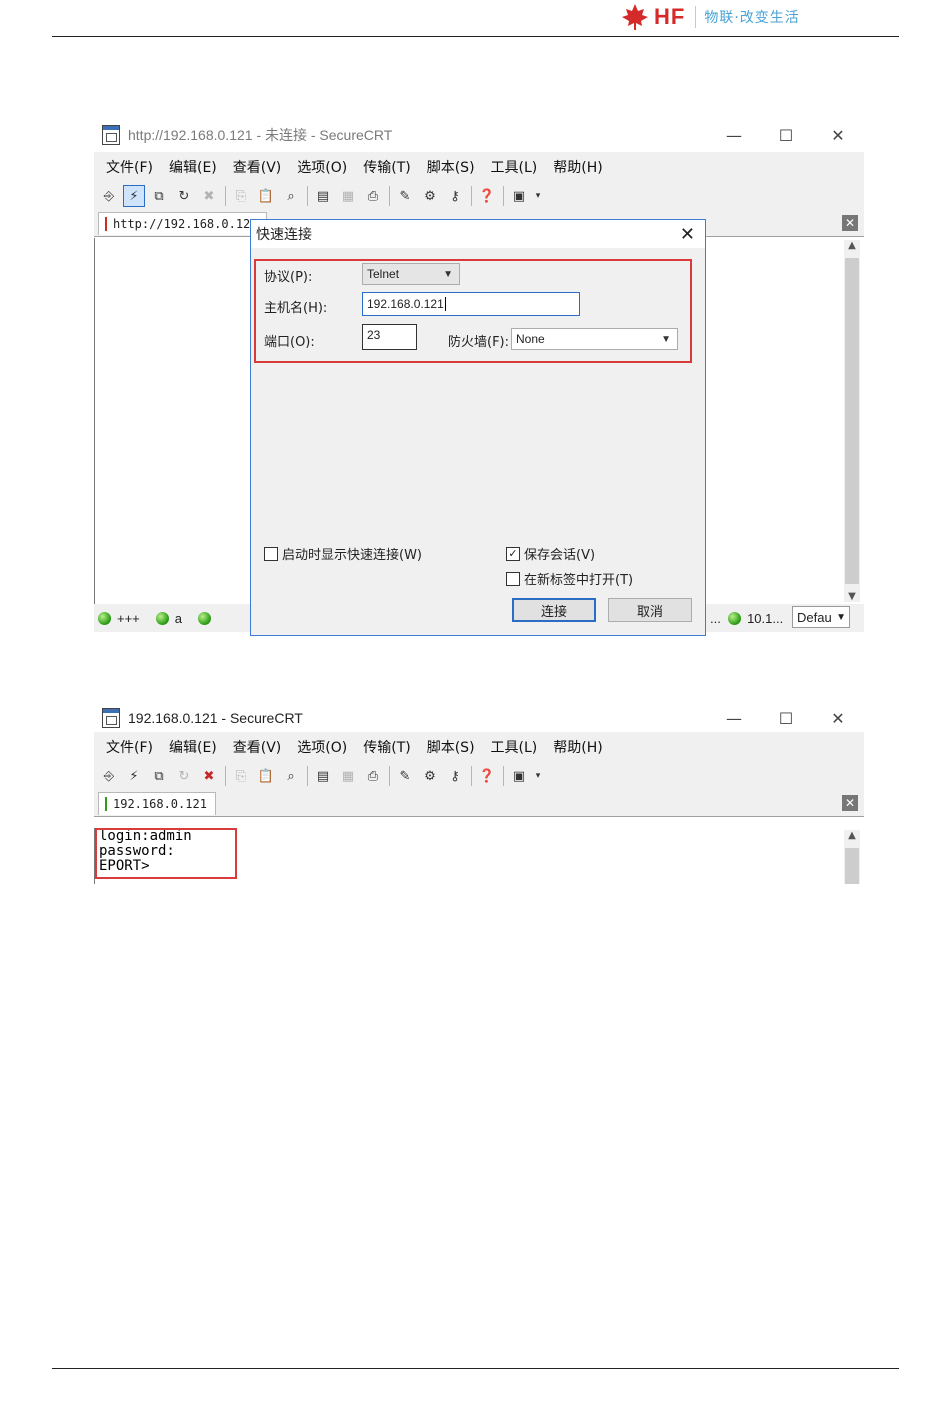  Describe the element at coordinates (119, 618) in the screenshot. I see `status-session: +++` at that location.